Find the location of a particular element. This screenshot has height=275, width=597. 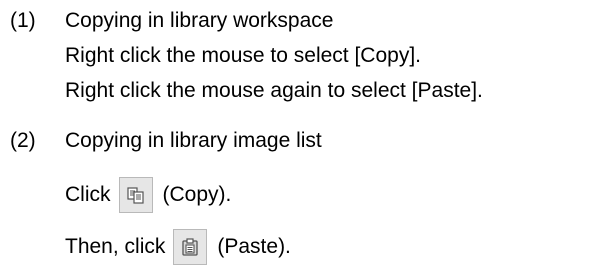

step-2-number: (2) is located at coordinates (23, 140).